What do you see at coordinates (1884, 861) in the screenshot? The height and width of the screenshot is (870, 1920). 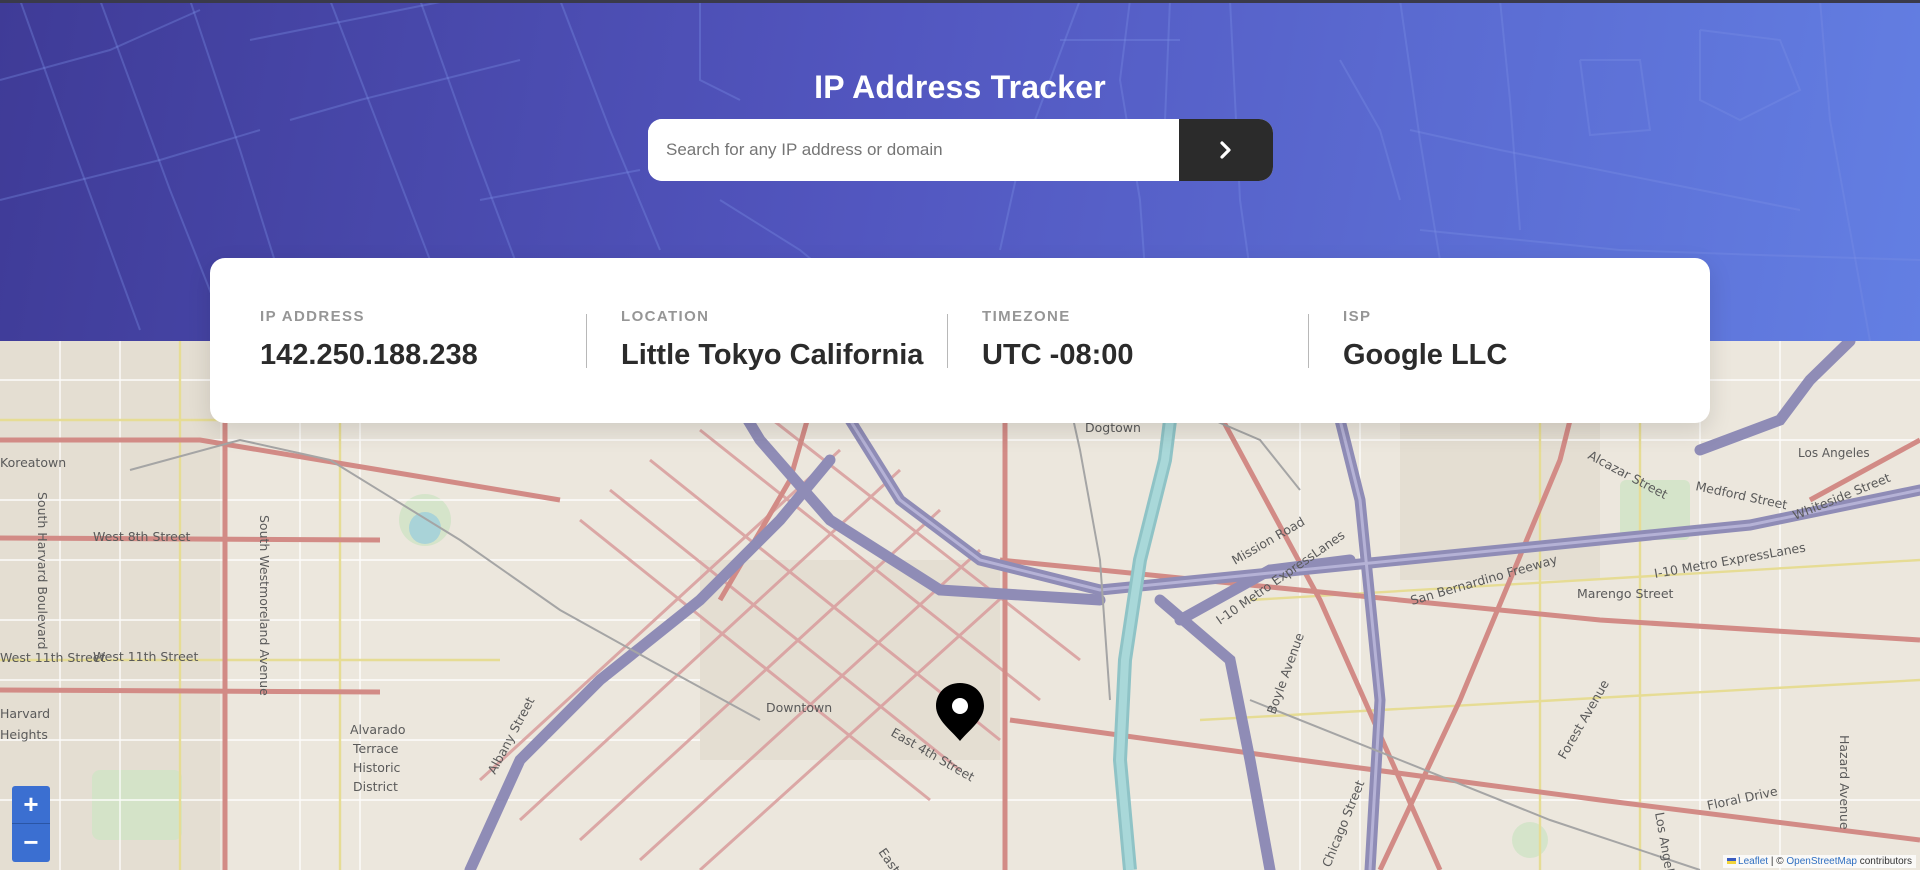 I see `attribution-suffix: contributors` at bounding box center [1884, 861].